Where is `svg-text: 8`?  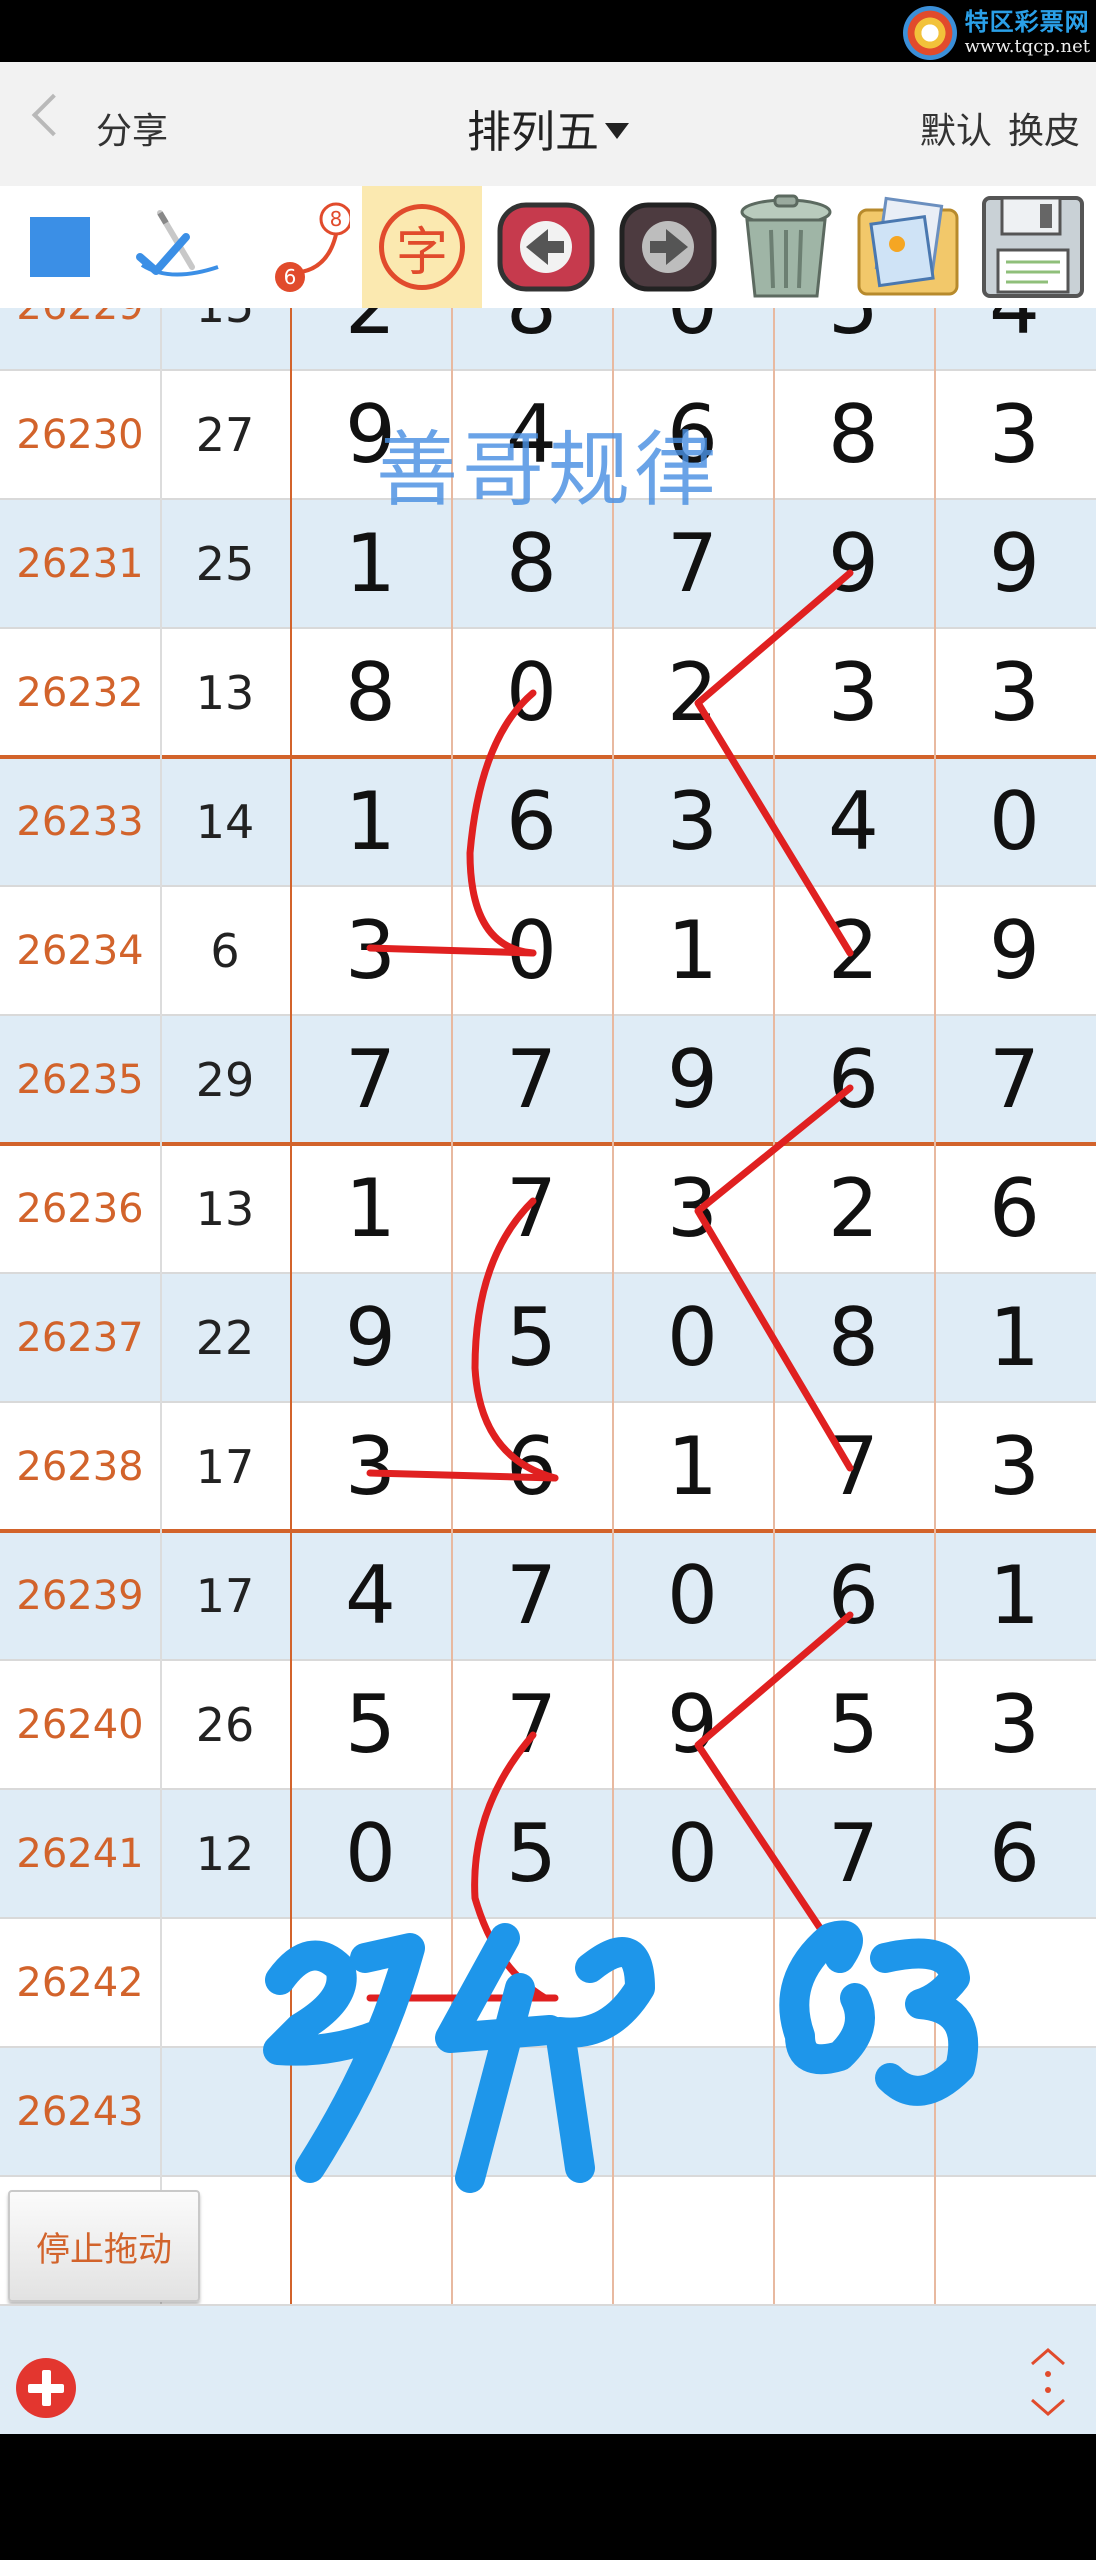
svg-text: 8 is located at coordinates (336, 219).